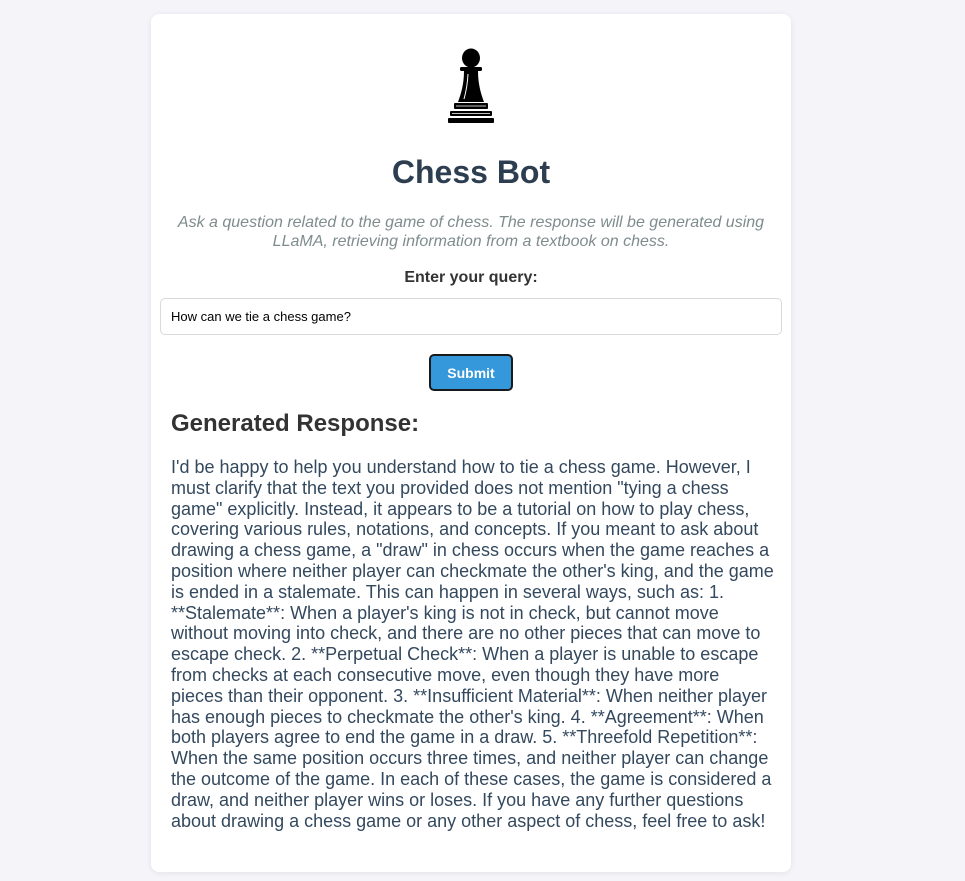 This screenshot has height=881, width=965. What do you see at coordinates (471, 277) in the screenshot?
I see `query-label: Enter your query:` at bounding box center [471, 277].